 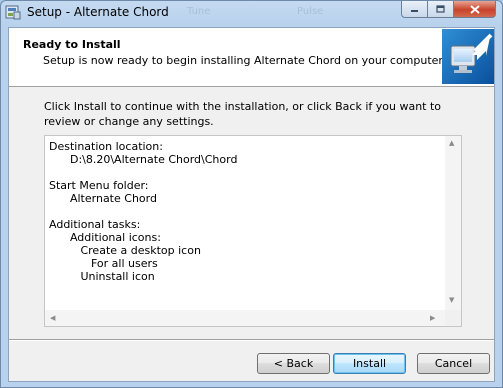 What do you see at coordinates (95, 224) in the screenshot?
I see `memo-line: Additional tasks:` at bounding box center [95, 224].